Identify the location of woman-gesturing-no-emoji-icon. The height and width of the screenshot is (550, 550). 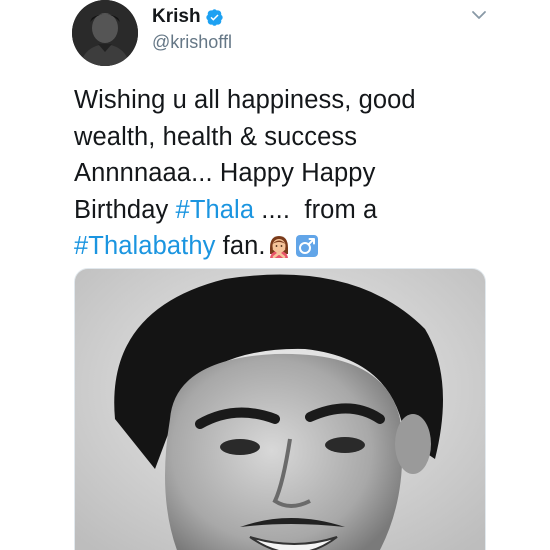
(279, 245).